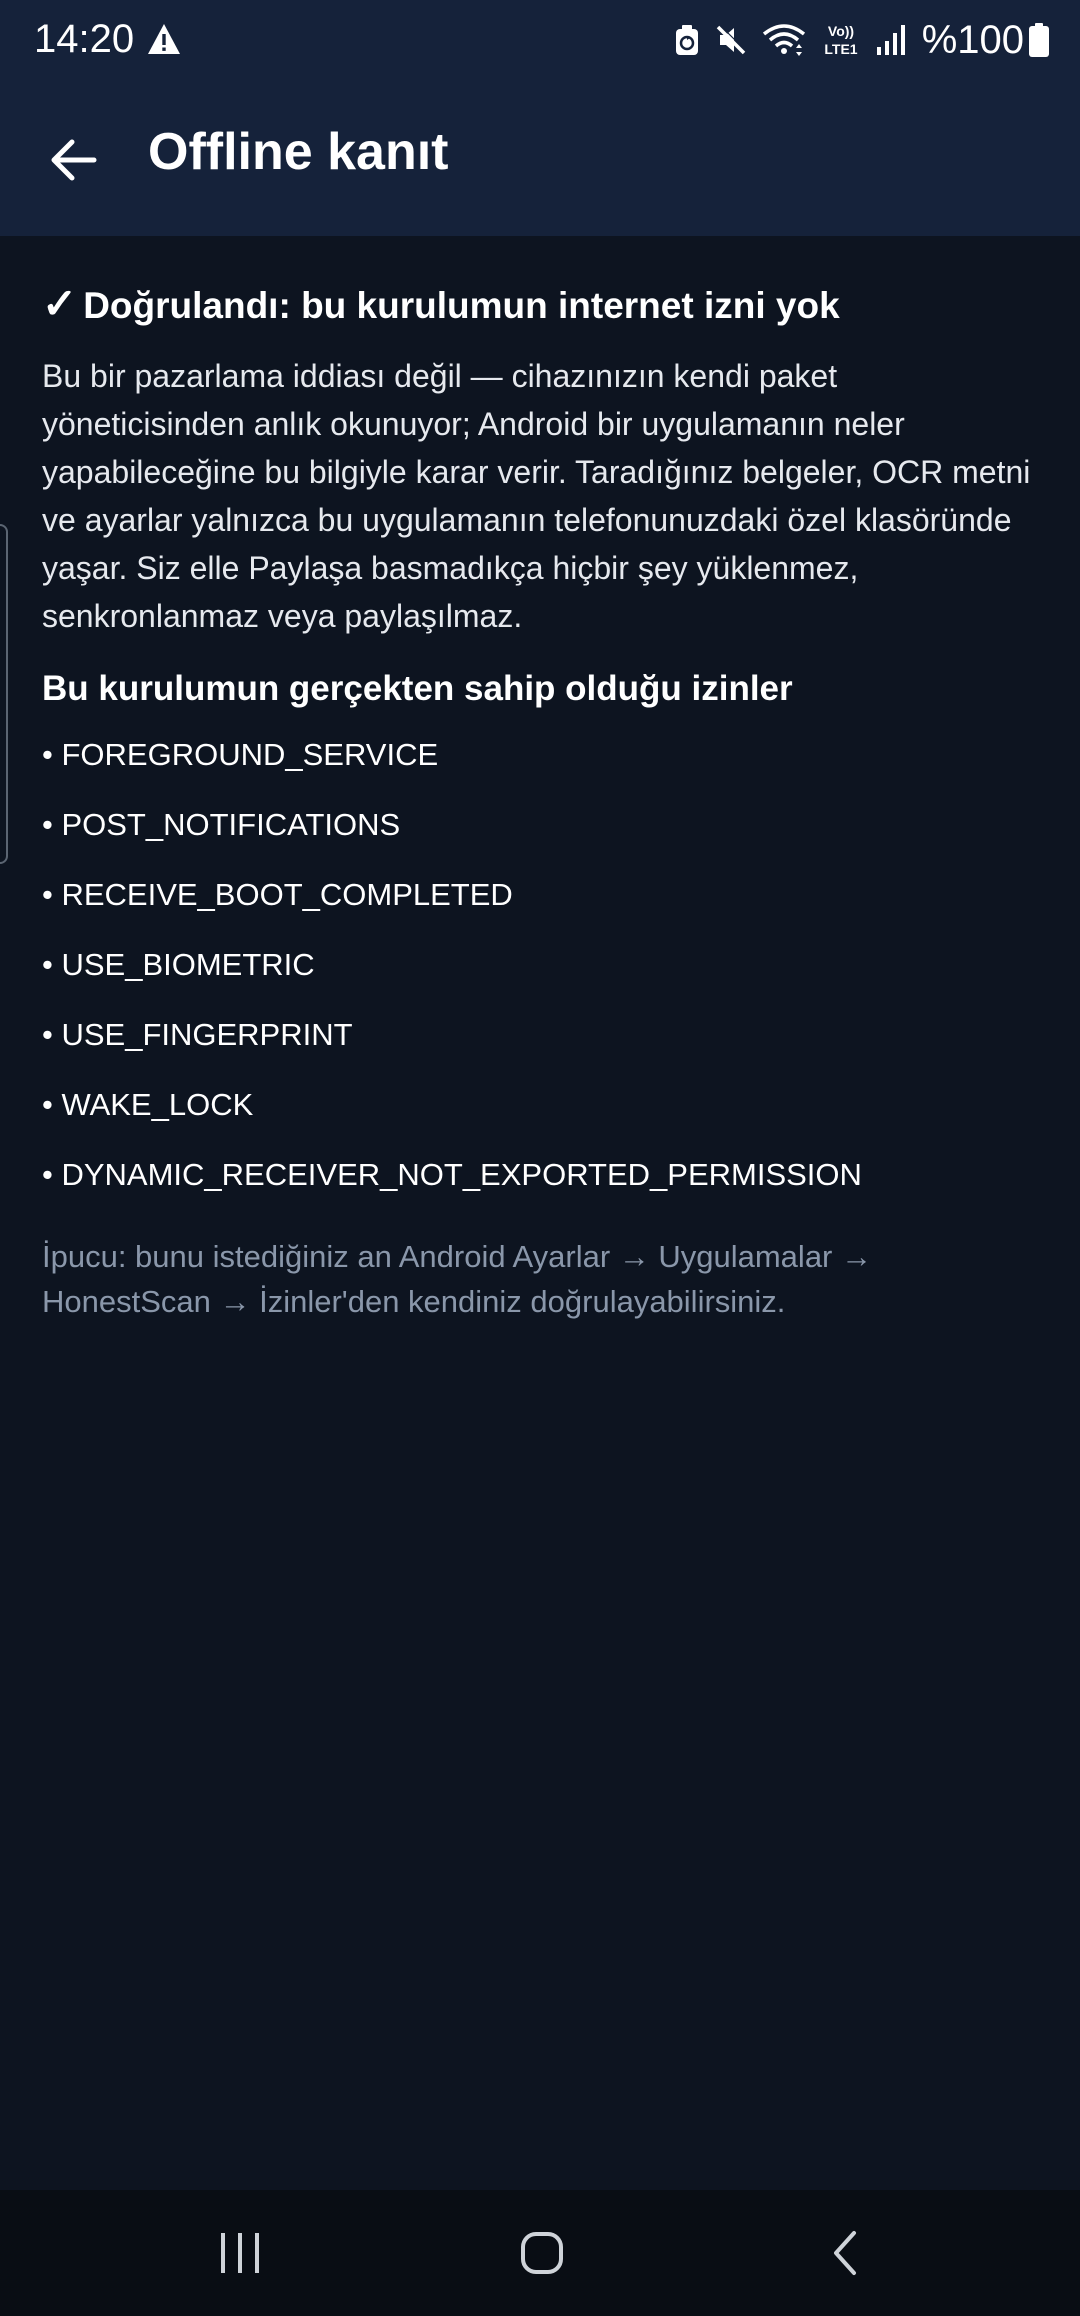 The image size is (1080, 2316). I want to click on recent-apps-button, so click(240, 2253).